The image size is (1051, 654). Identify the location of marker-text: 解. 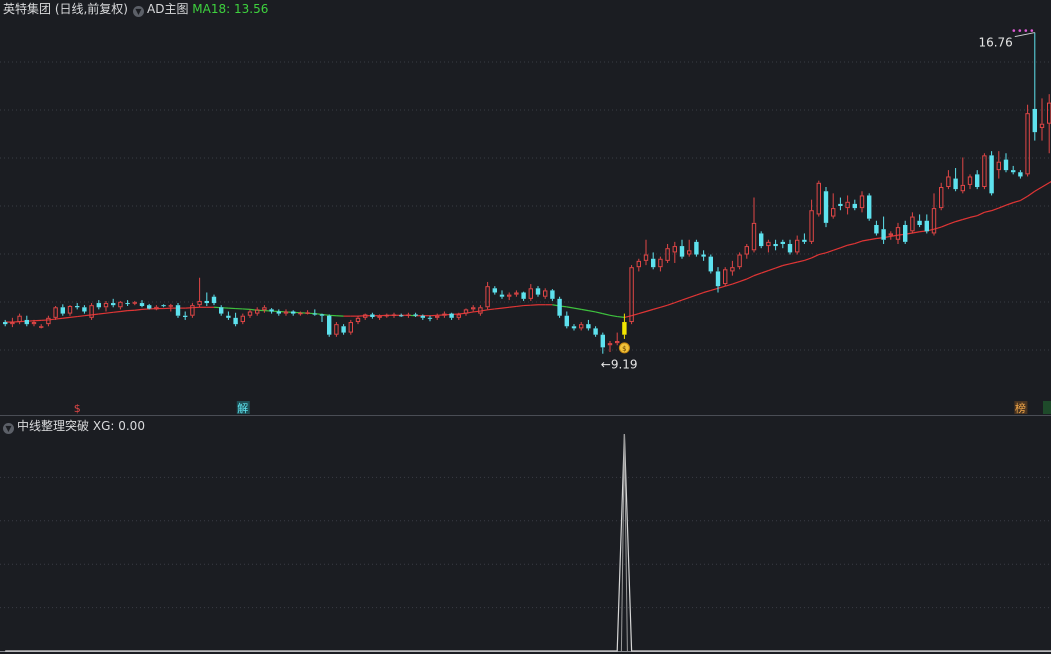
(242, 408).